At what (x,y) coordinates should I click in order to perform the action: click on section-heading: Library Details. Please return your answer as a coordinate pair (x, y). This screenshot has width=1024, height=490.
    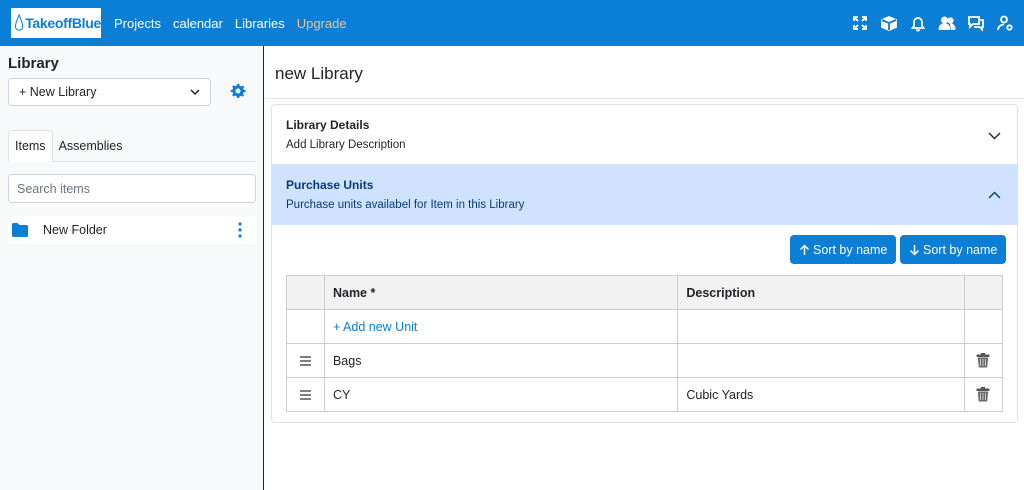
    Looking at the image, I should click on (328, 125).